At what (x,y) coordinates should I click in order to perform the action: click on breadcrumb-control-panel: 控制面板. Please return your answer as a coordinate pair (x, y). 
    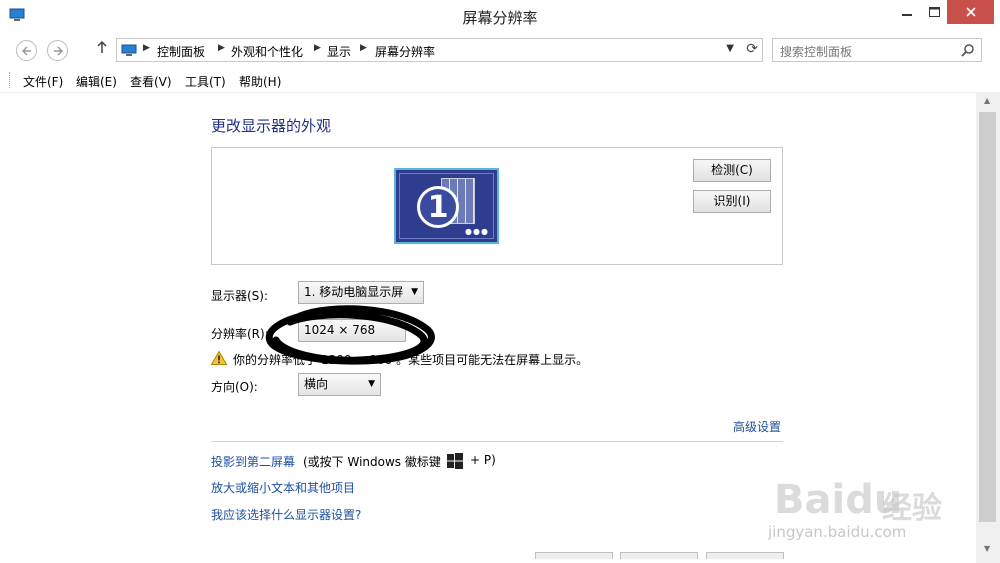
    Looking at the image, I should click on (181, 51).